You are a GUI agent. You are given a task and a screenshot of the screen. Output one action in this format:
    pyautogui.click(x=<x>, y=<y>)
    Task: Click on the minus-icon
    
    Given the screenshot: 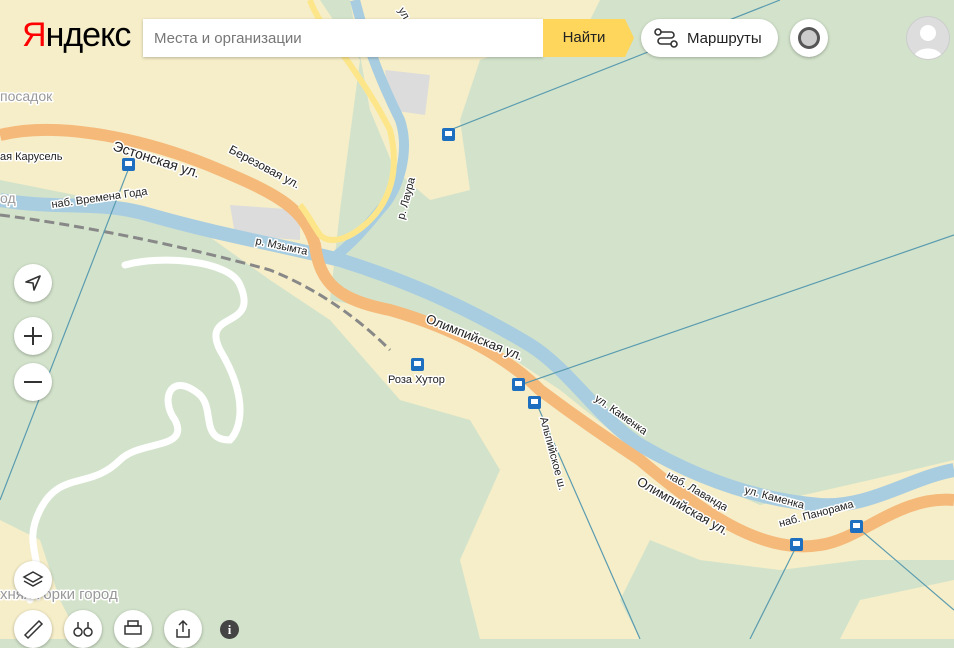 What is the action you would take?
    pyautogui.click(x=33, y=382)
    